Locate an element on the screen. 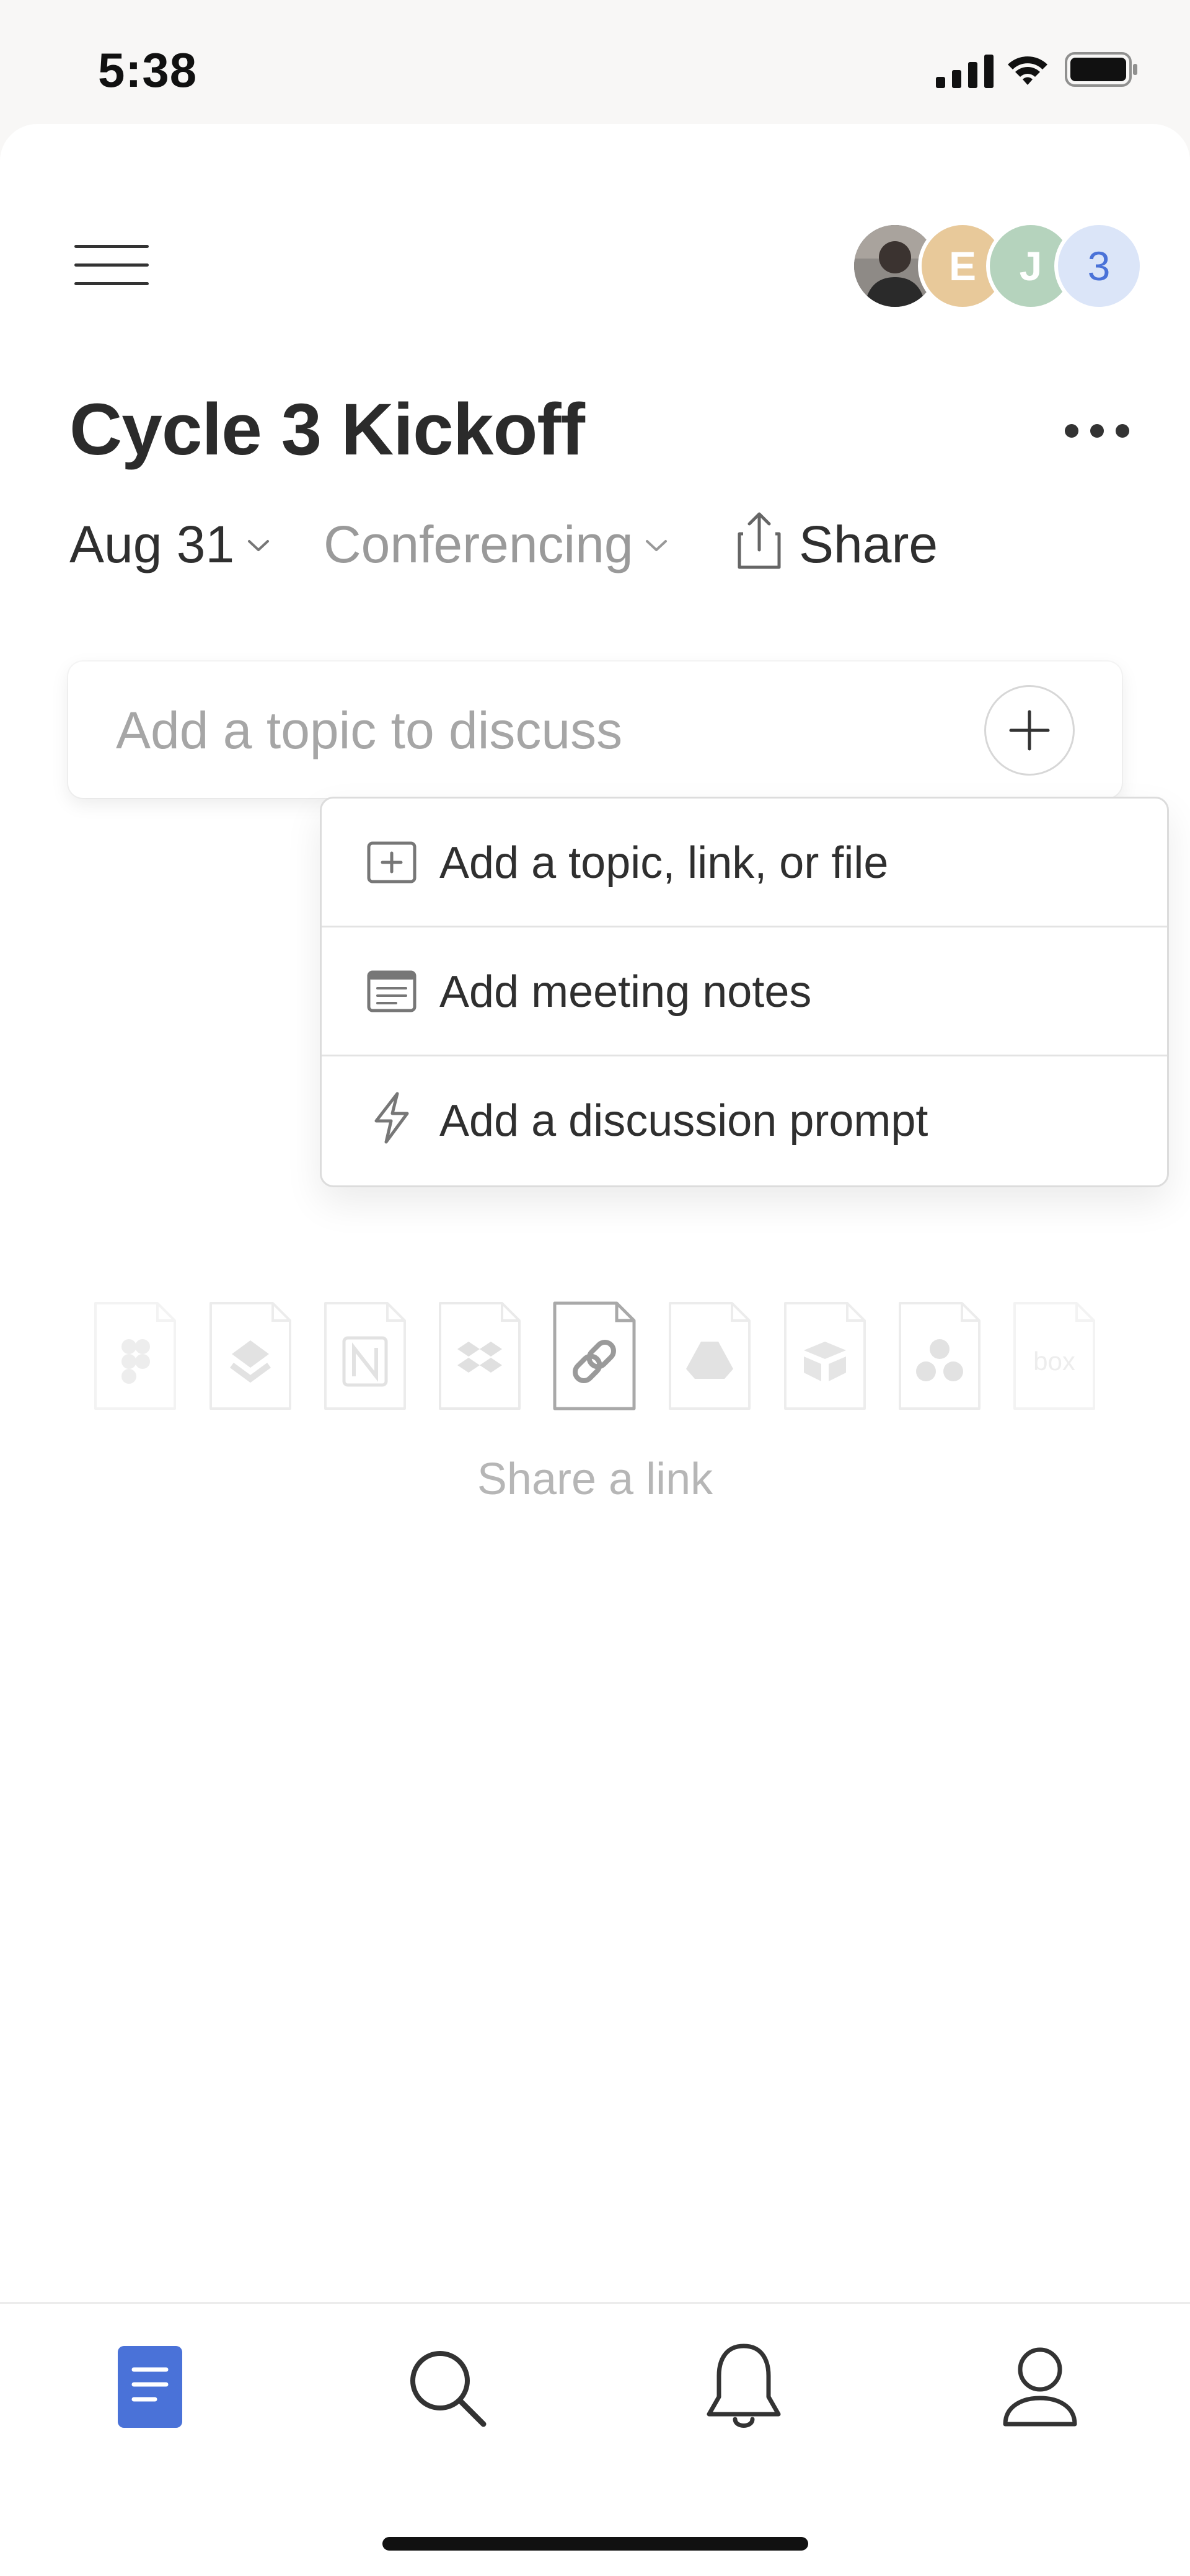 The height and width of the screenshot is (2576, 1190). avatar-initial: E is located at coordinates (962, 266).